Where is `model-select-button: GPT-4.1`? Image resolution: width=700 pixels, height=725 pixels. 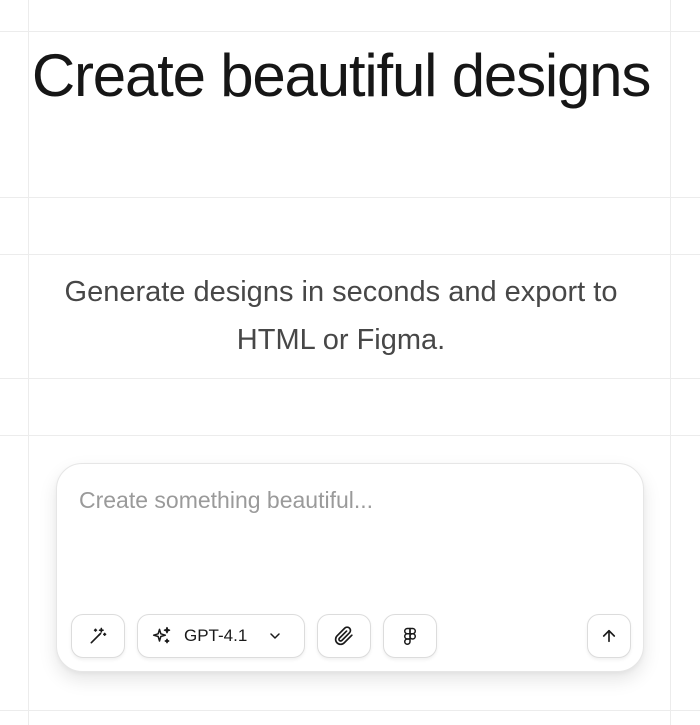
model-select-button: GPT-4.1 is located at coordinates (221, 636).